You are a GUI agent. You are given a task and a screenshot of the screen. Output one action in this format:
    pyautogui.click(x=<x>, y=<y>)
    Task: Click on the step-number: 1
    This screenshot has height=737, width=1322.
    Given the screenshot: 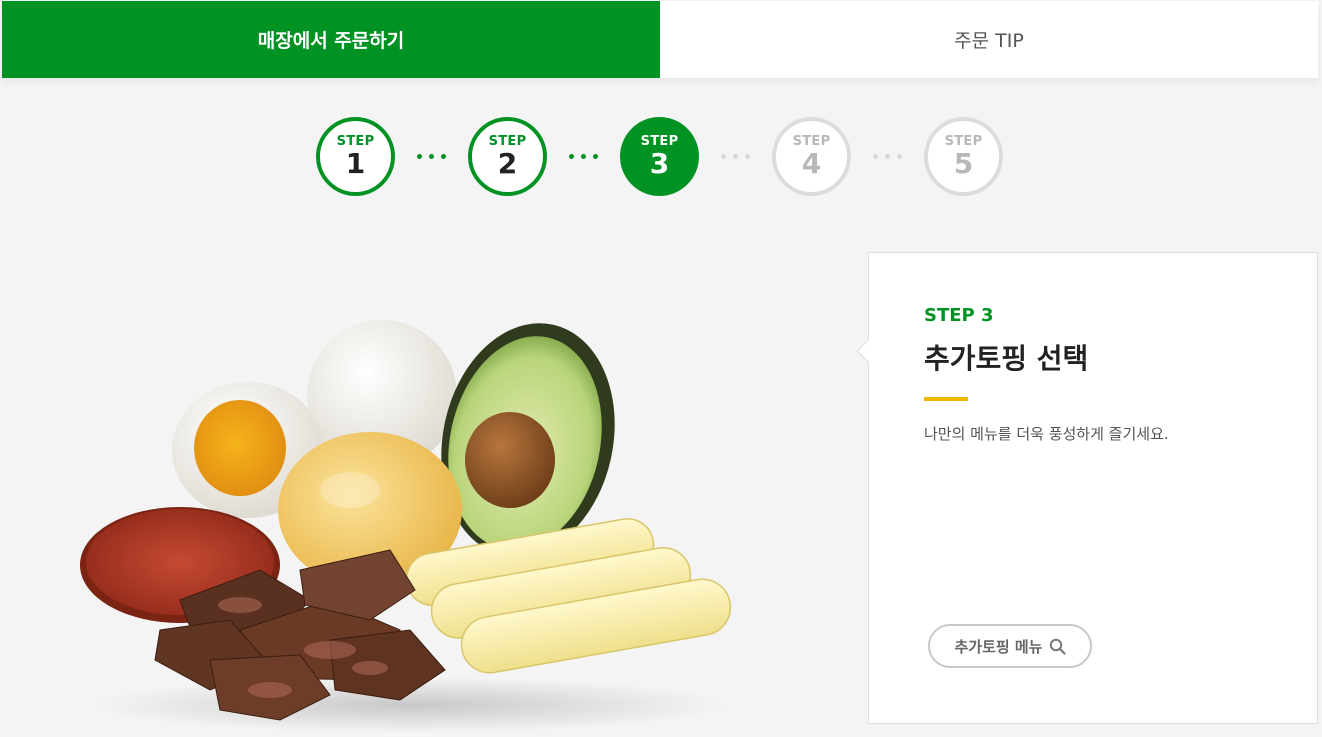 What is the action you would take?
    pyautogui.click(x=355, y=163)
    